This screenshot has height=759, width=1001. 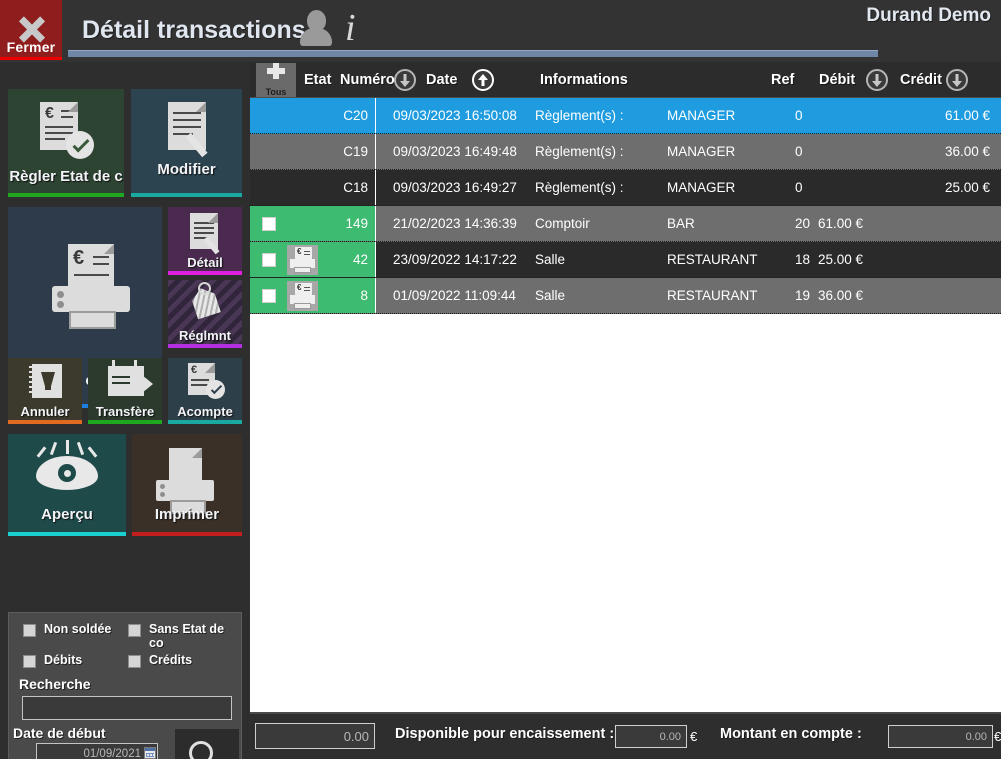 What do you see at coordinates (803, 295) in the screenshot?
I see `cell-ref: 19` at bounding box center [803, 295].